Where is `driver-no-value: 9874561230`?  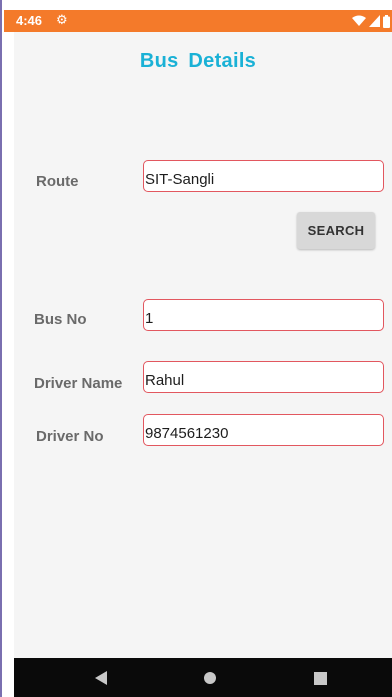 driver-no-value: 9874561230 is located at coordinates (187, 433).